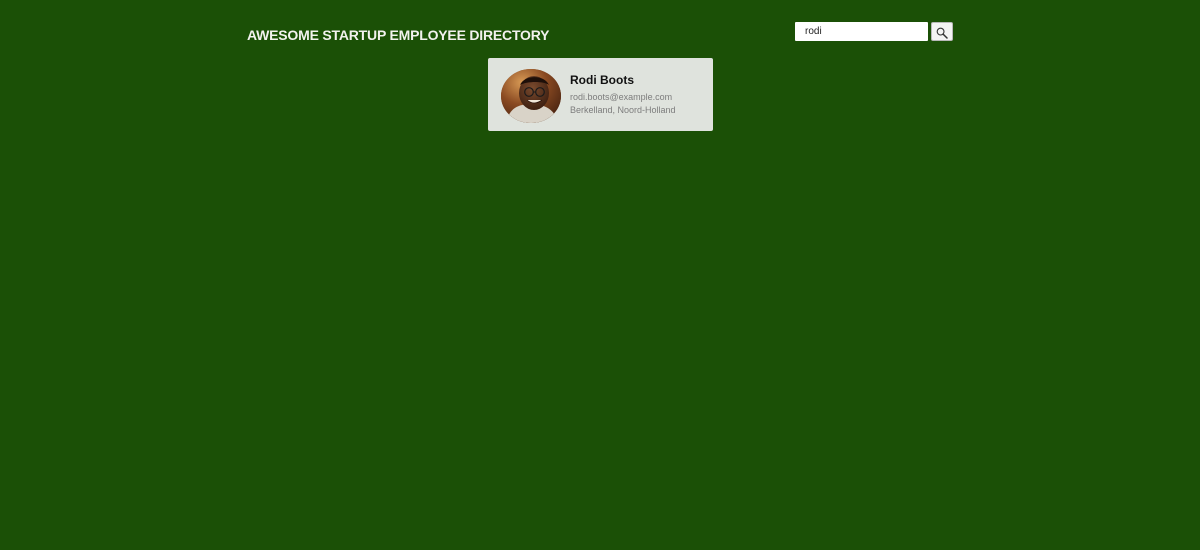  Describe the element at coordinates (531, 96) in the screenshot. I see `employee-avatar` at that location.